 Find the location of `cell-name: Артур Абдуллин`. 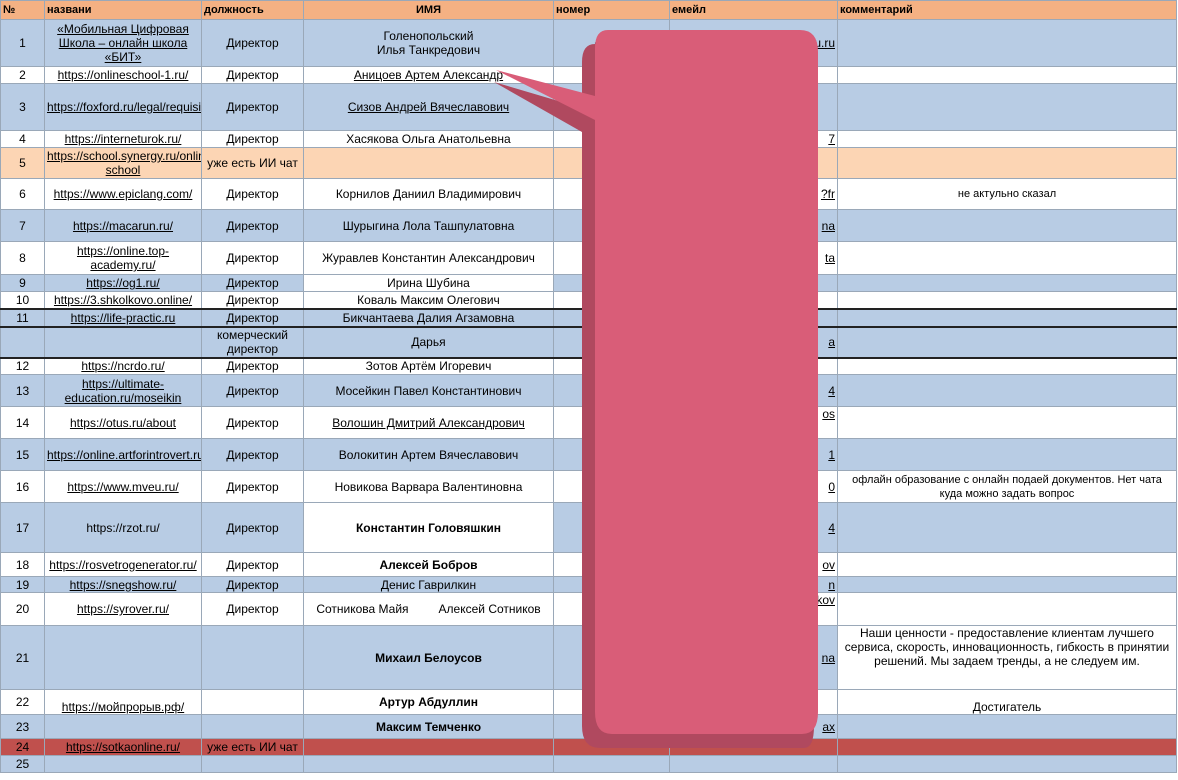

cell-name: Артур Абдуллин is located at coordinates (428, 702).